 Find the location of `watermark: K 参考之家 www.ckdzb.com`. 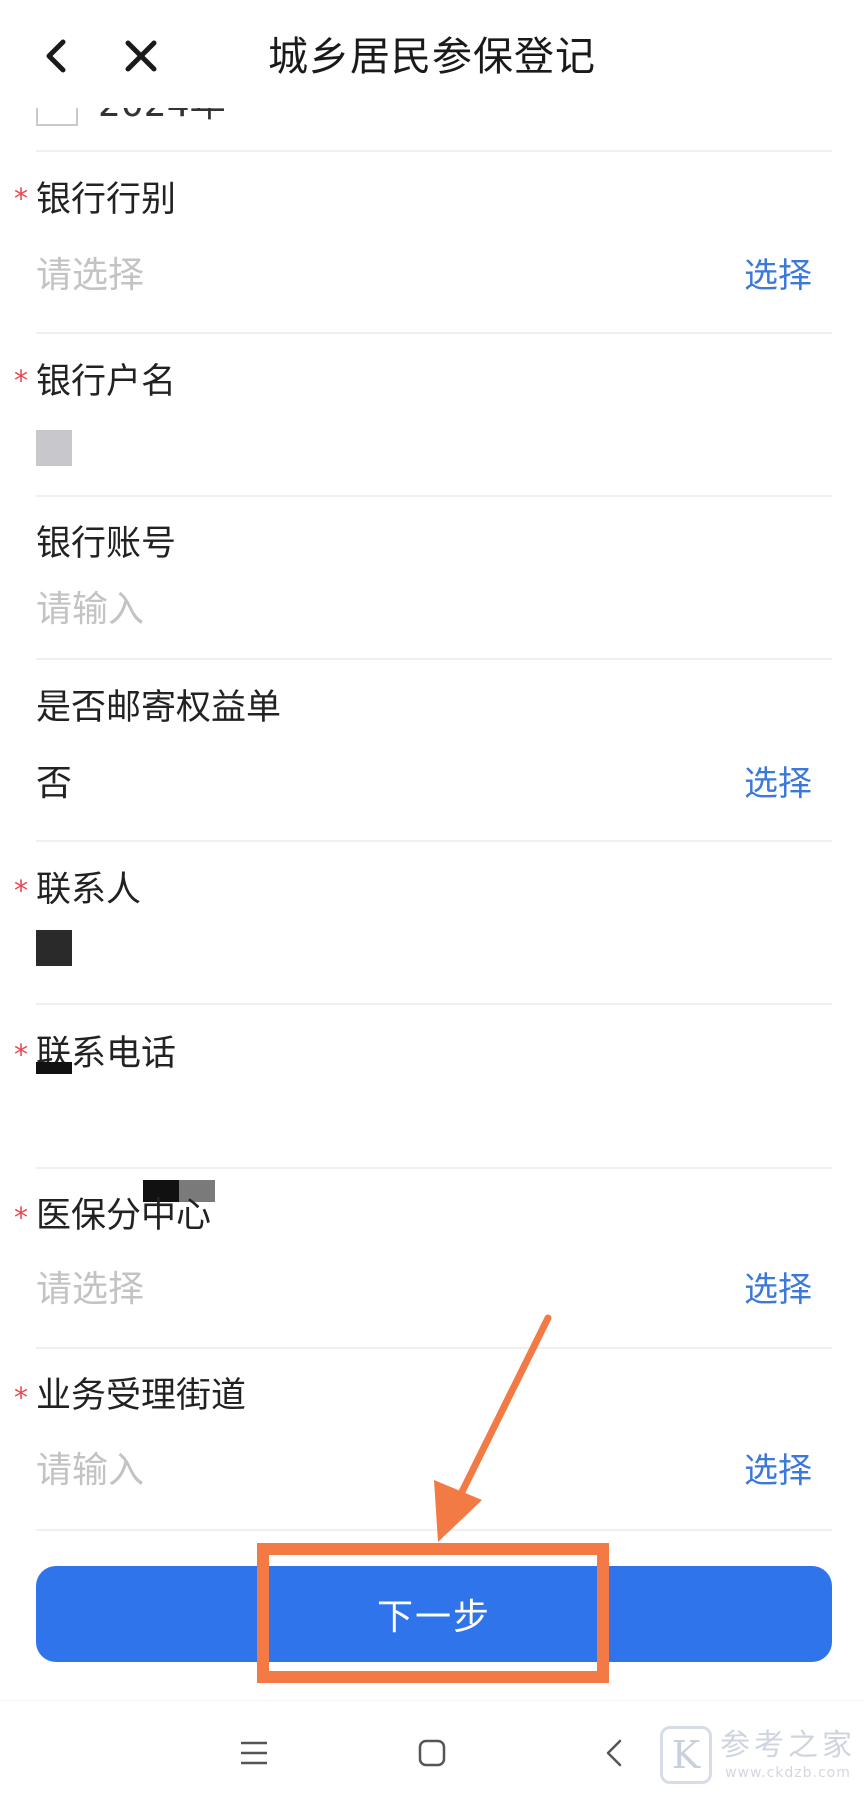

watermark: K 参考之家 www.ckdzb.com is located at coordinates (758, 1755).